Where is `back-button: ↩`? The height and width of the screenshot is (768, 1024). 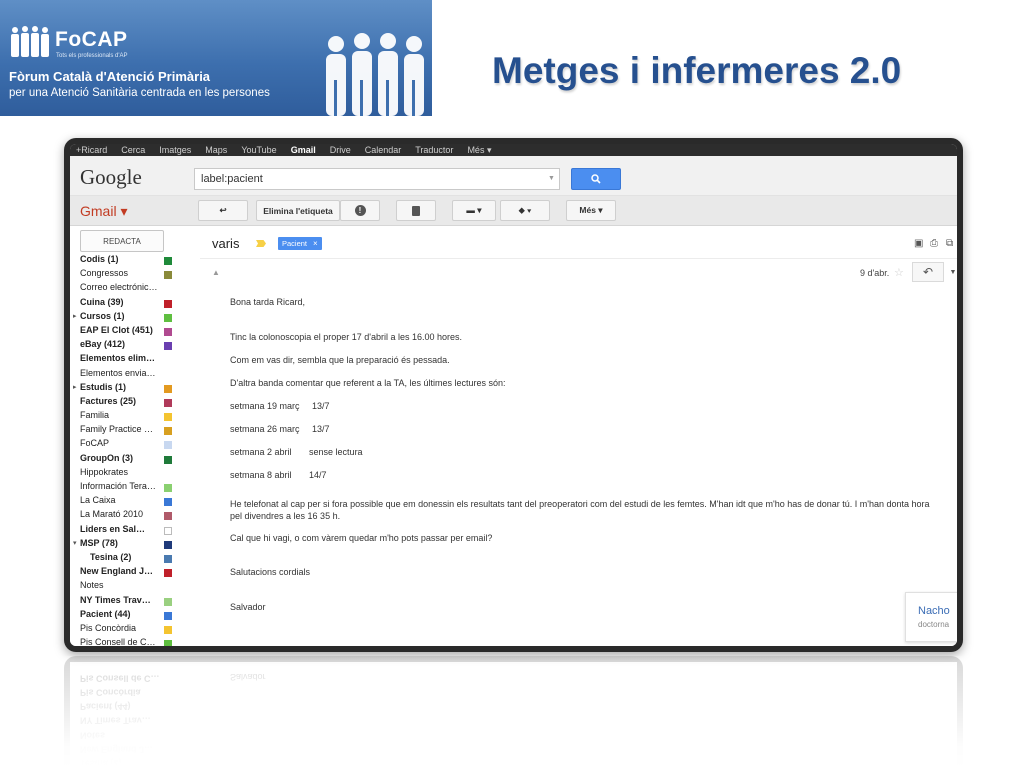
back-button: ↩ is located at coordinates (223, 210).